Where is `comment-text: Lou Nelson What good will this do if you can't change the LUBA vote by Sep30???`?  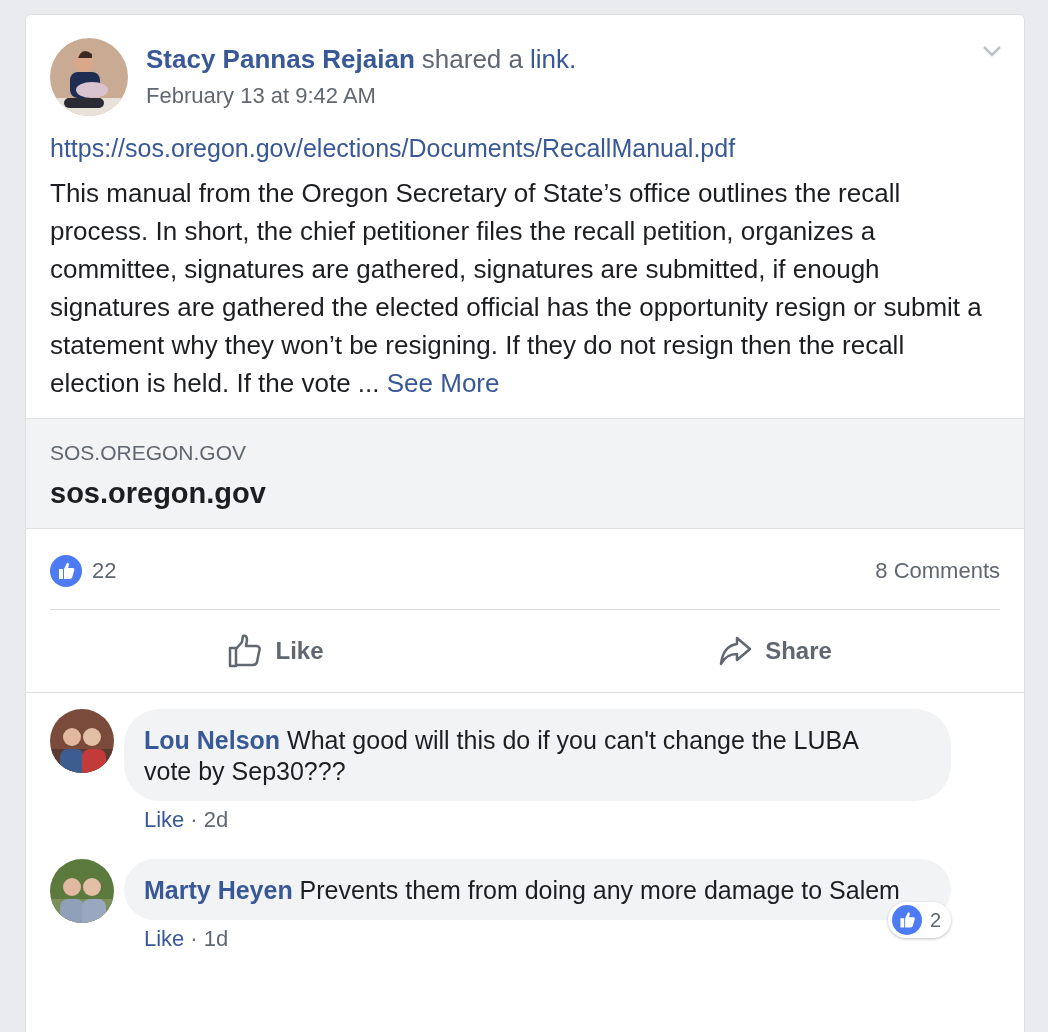
comment-text: Lou Nelson What good will this do if you can't change the LUBA vote by Sep30??? is located at coordinates (502, 756).